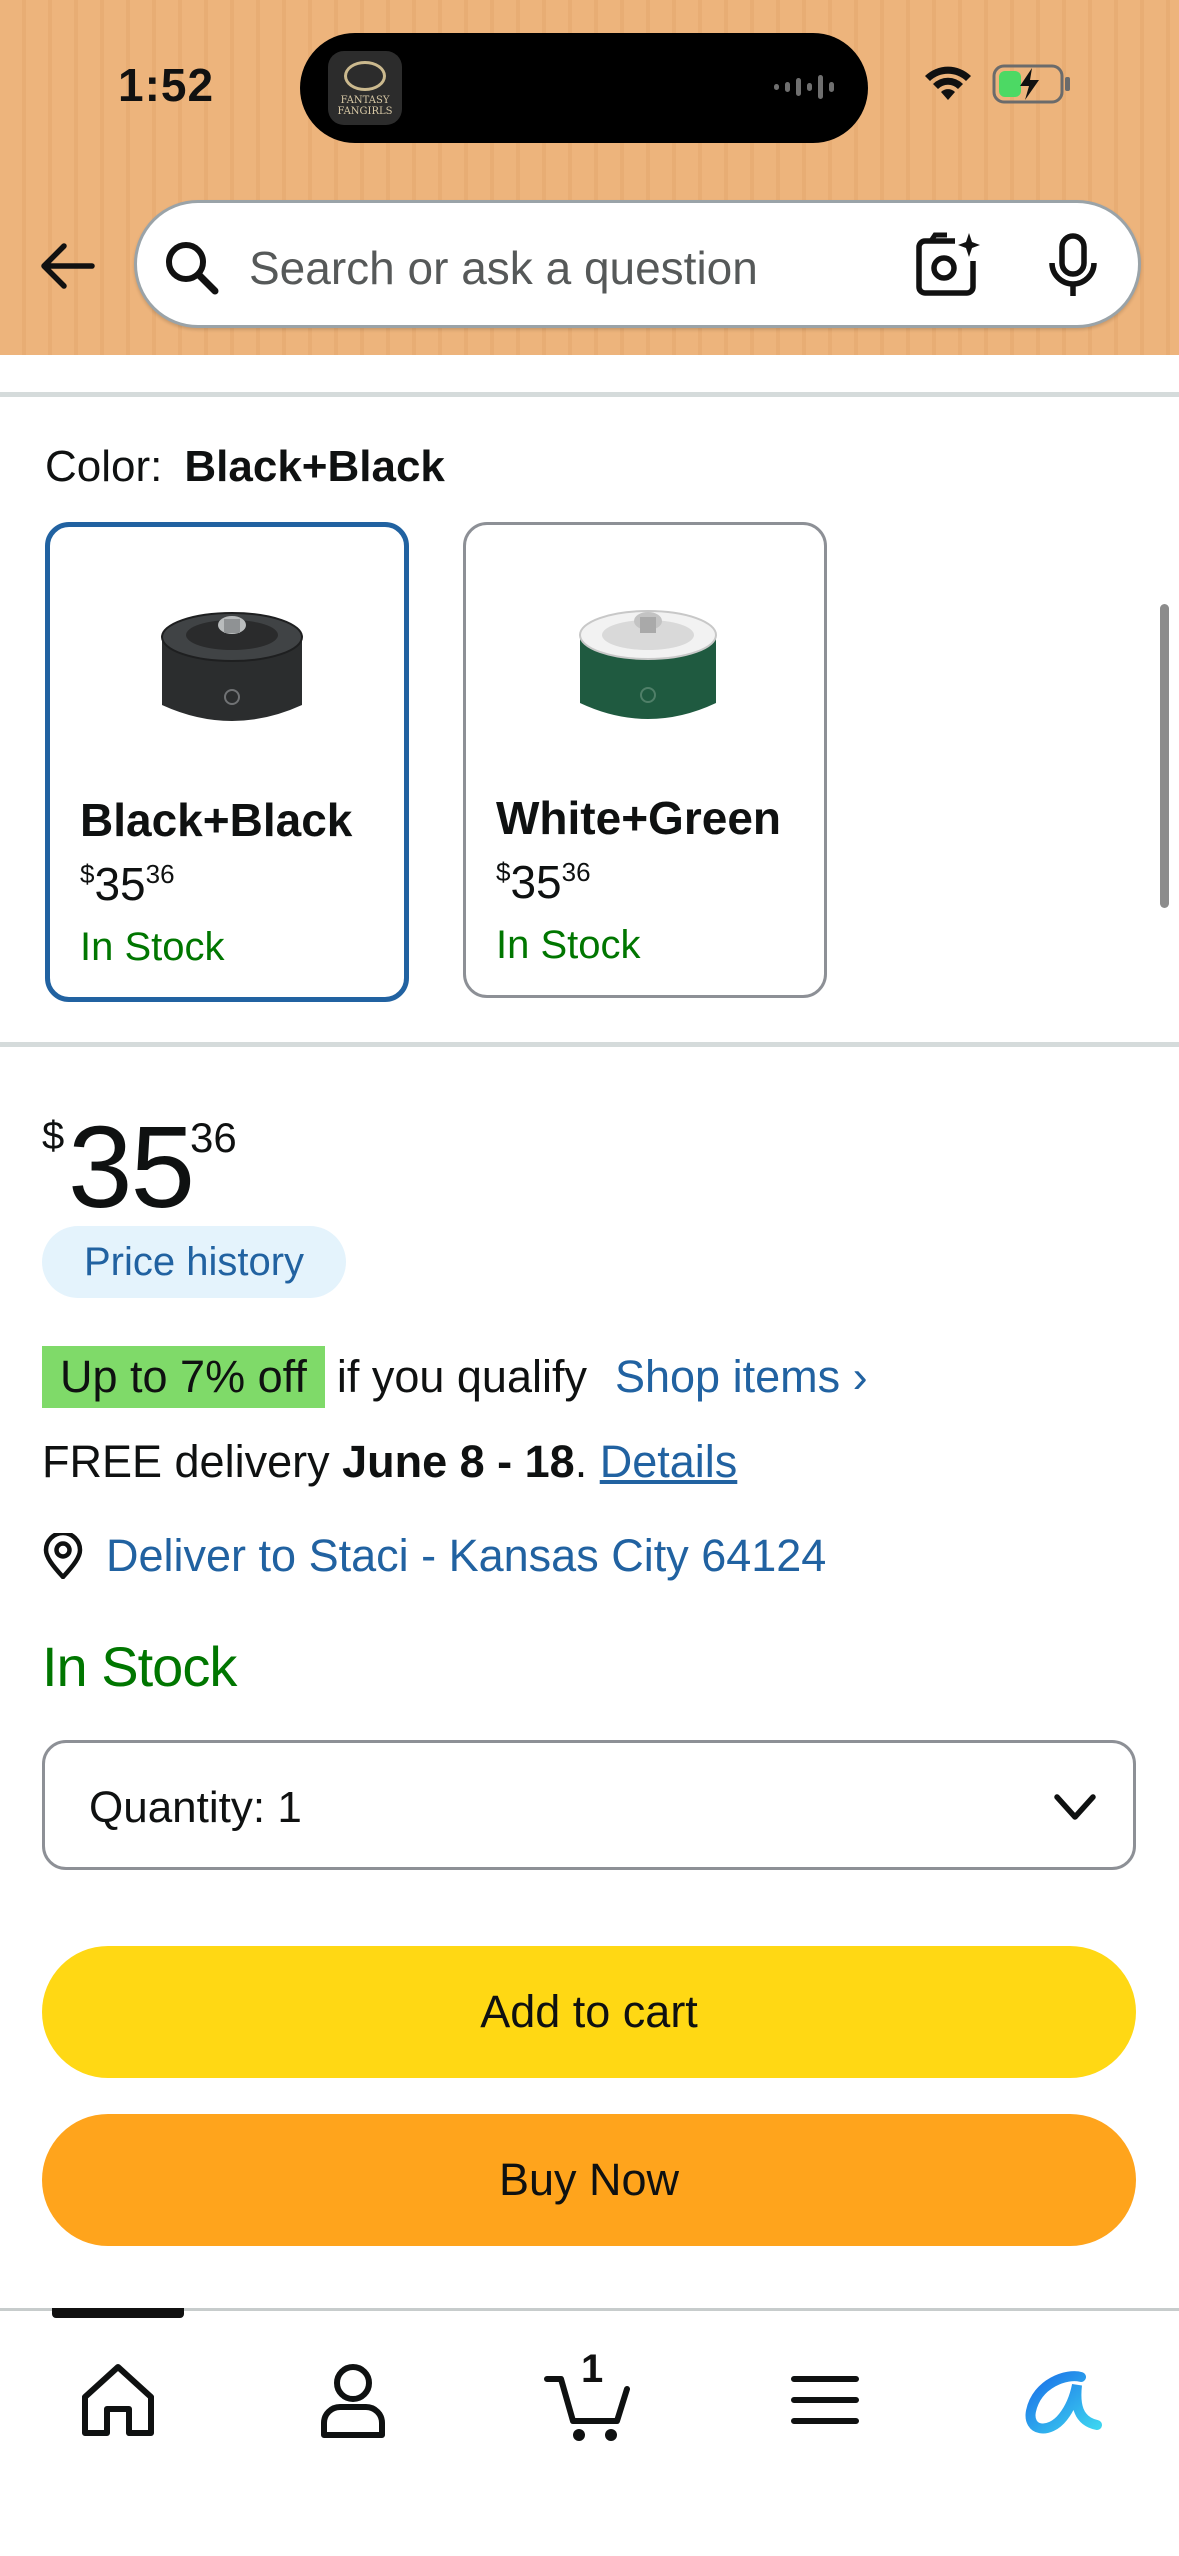  I want to click on wifi-icon, so click(948, 83).